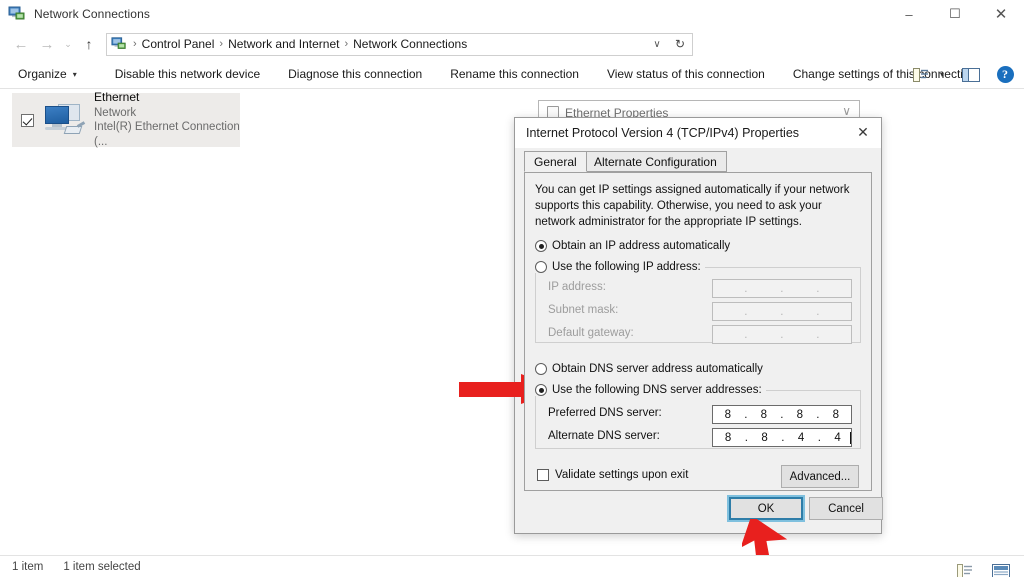  I want to click on command-bar-right: ▾ ?, so click(963, 74).